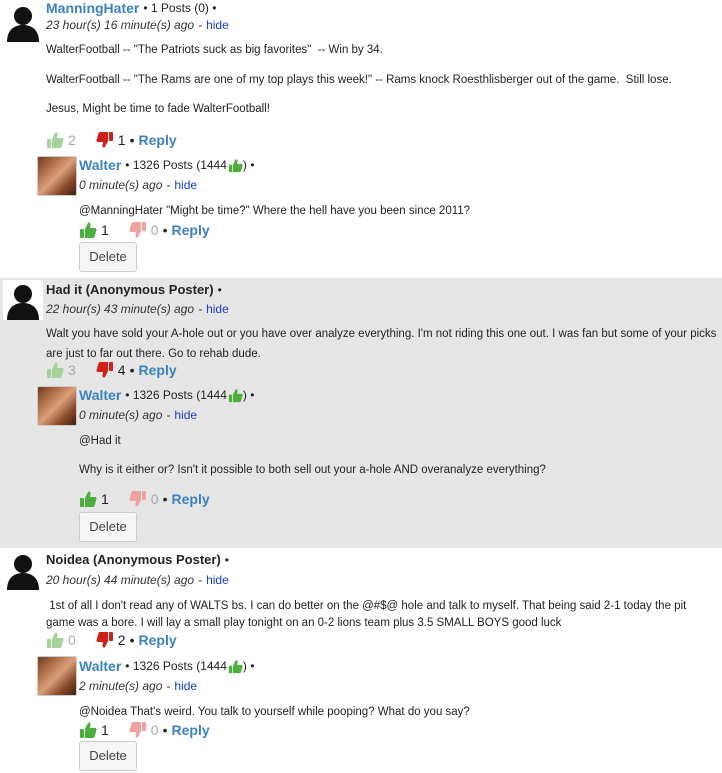  I want to click on downvote-count: 1, so click(121, 140).